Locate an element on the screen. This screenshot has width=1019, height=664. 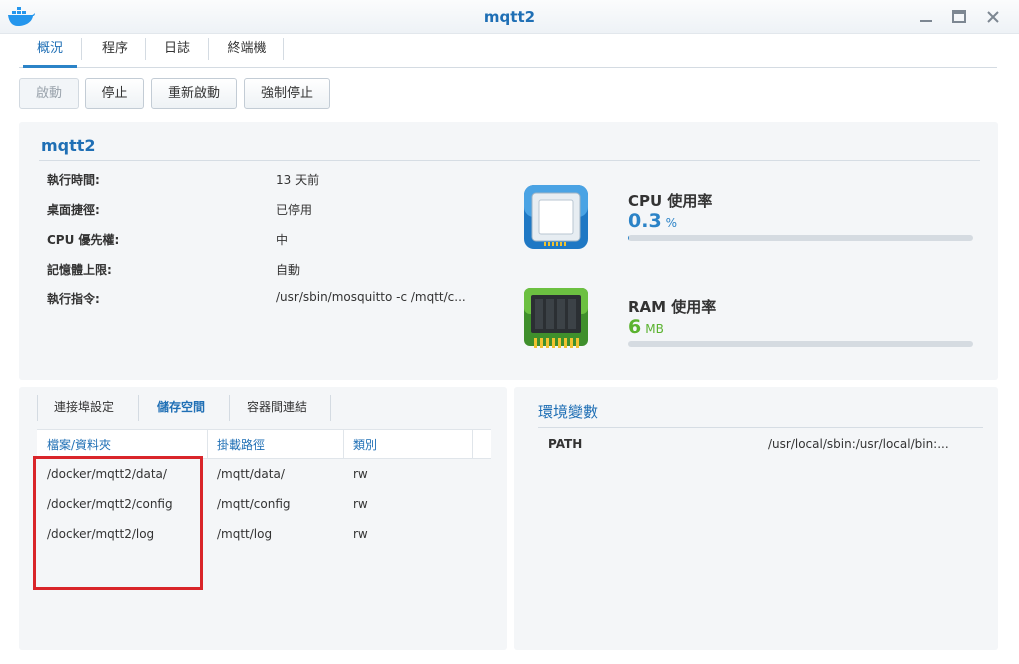
window-title: mqtt2 is located at coordinates (509, 17).